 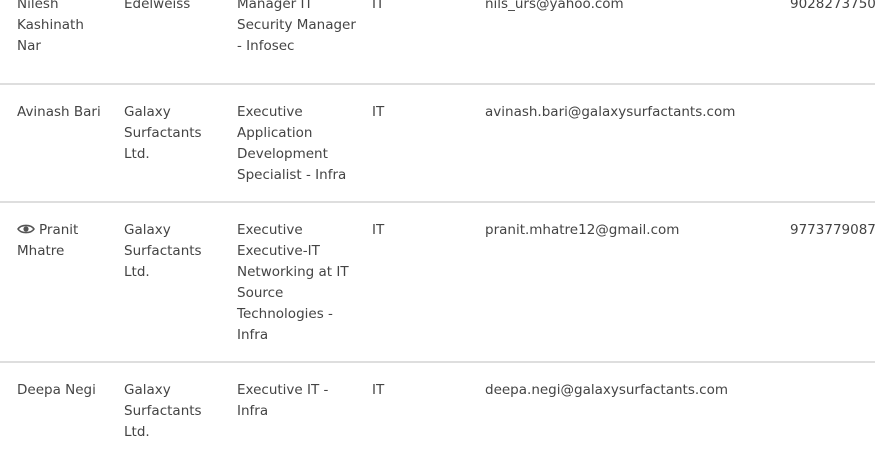 What do you see at coordinates (50, 27) in the screenshot?
I see `contact-name: Nilesh Kashinath Nar` at bounding box center [50, 27].